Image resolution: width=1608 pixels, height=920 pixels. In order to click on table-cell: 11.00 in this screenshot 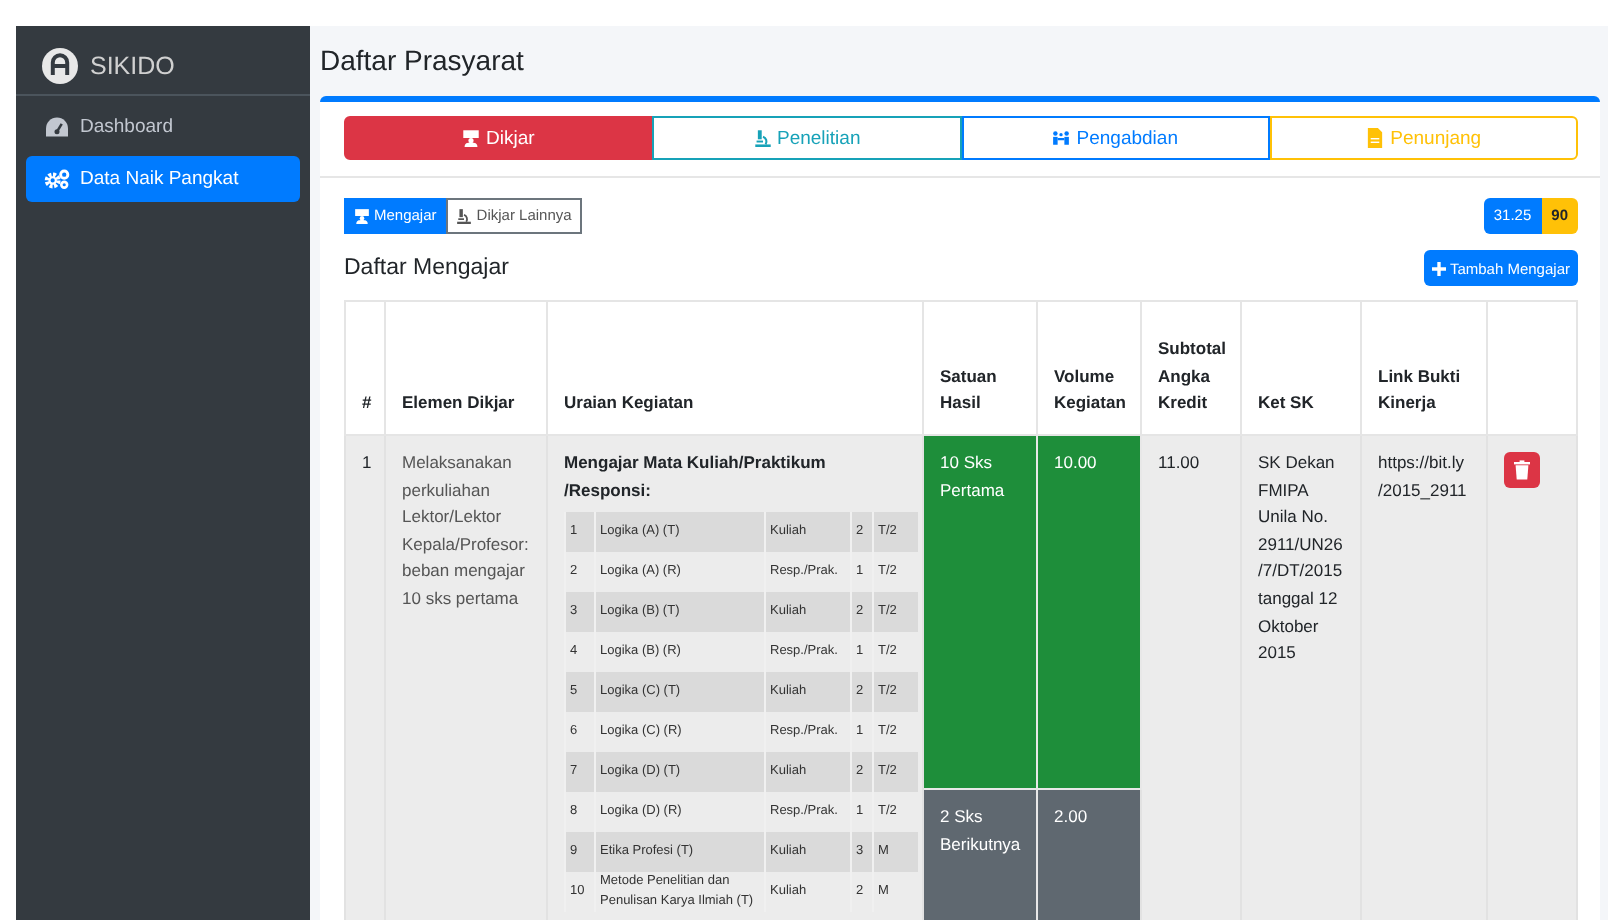, I will do `click(1179, 462)`.